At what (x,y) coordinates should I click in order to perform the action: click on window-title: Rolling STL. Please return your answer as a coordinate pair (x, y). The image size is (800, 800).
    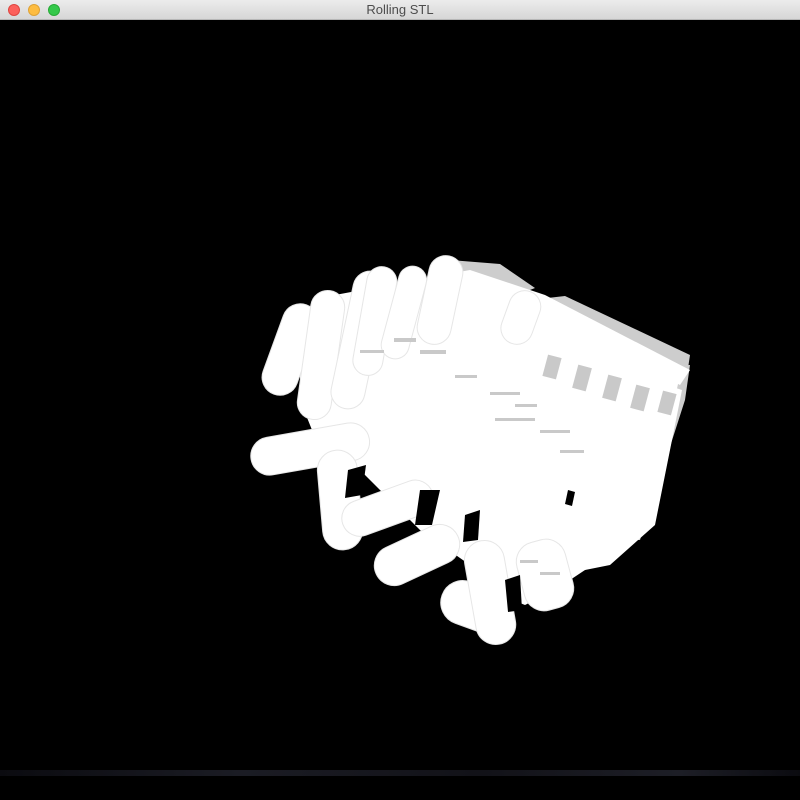
    Looking at the image, I should click on (400, 9).